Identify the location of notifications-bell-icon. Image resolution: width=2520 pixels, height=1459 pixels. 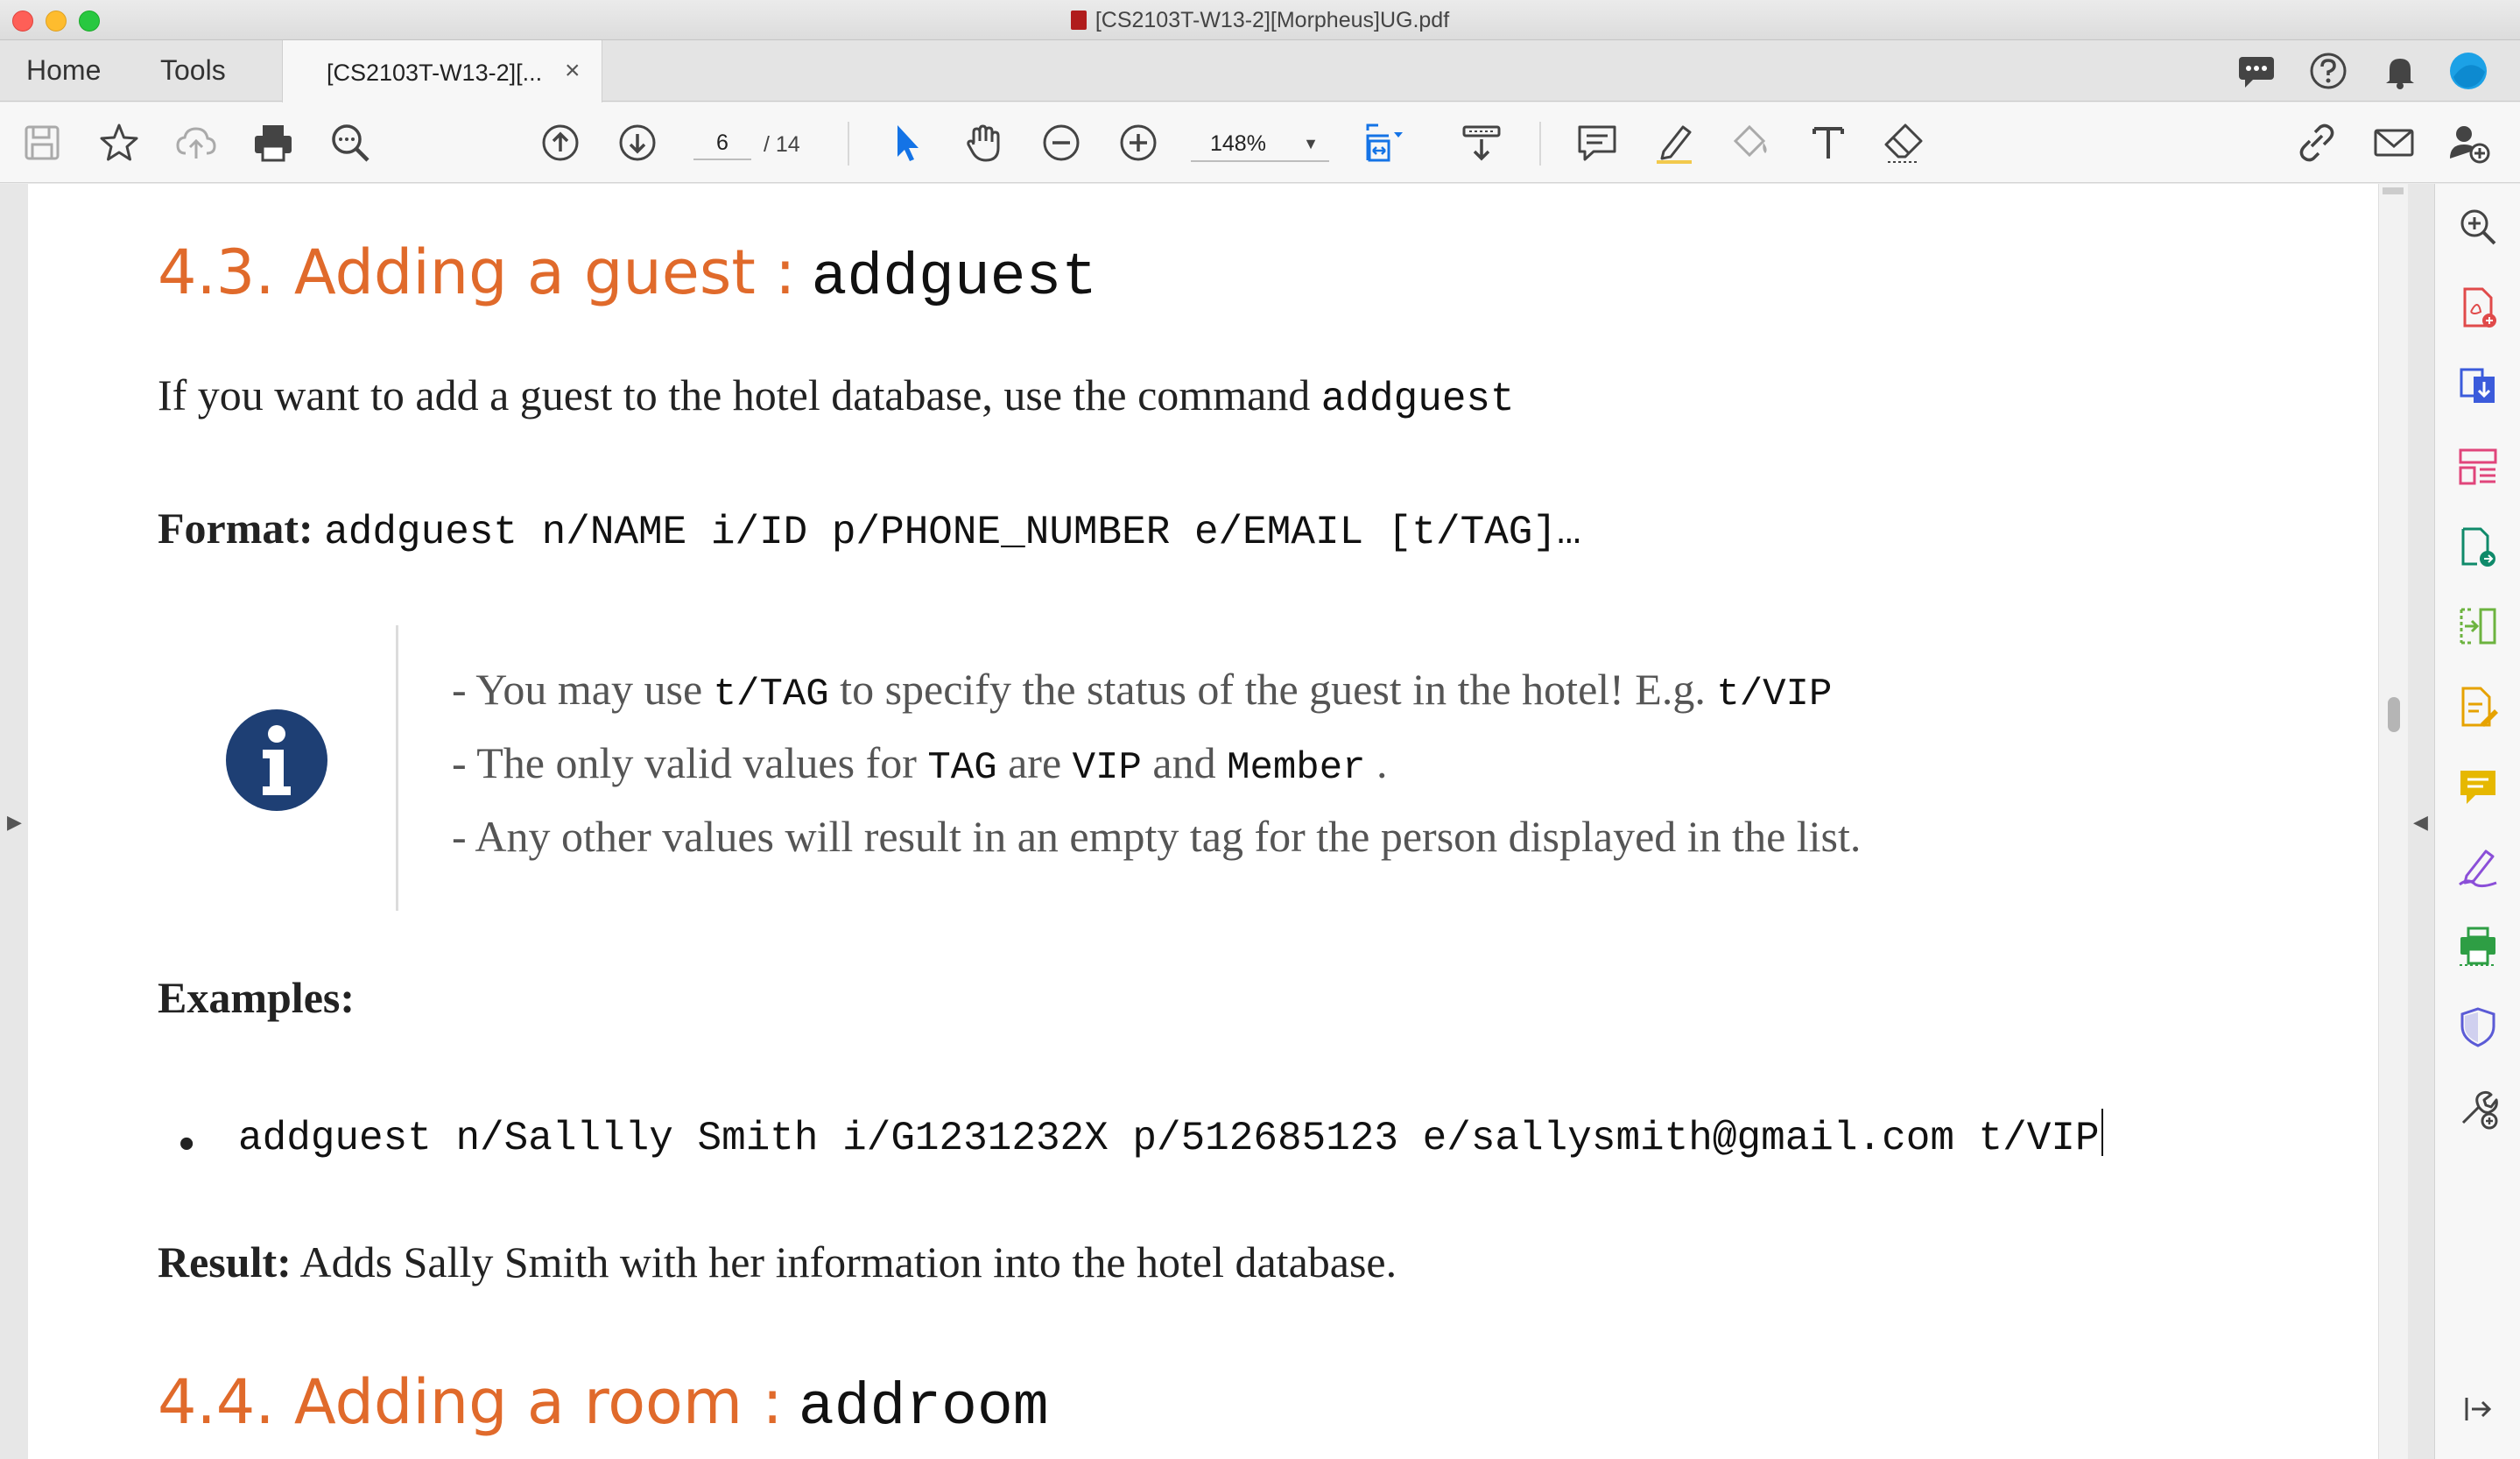
(2400, 71).